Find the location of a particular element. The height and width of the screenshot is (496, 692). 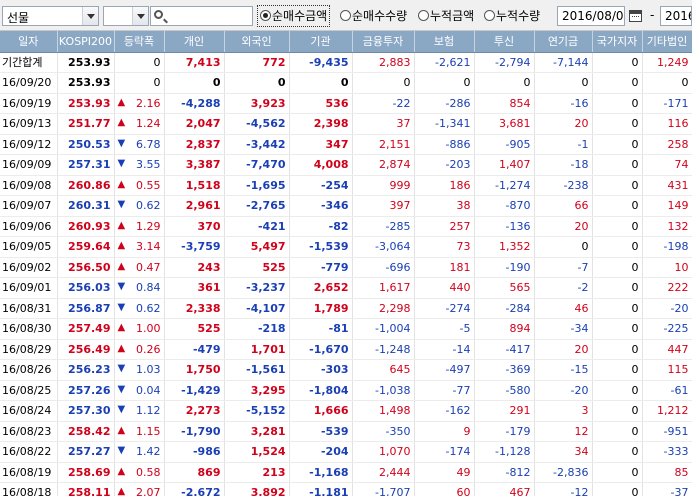

insurance-cell: -1,341 is located at coordinates (444, 124).